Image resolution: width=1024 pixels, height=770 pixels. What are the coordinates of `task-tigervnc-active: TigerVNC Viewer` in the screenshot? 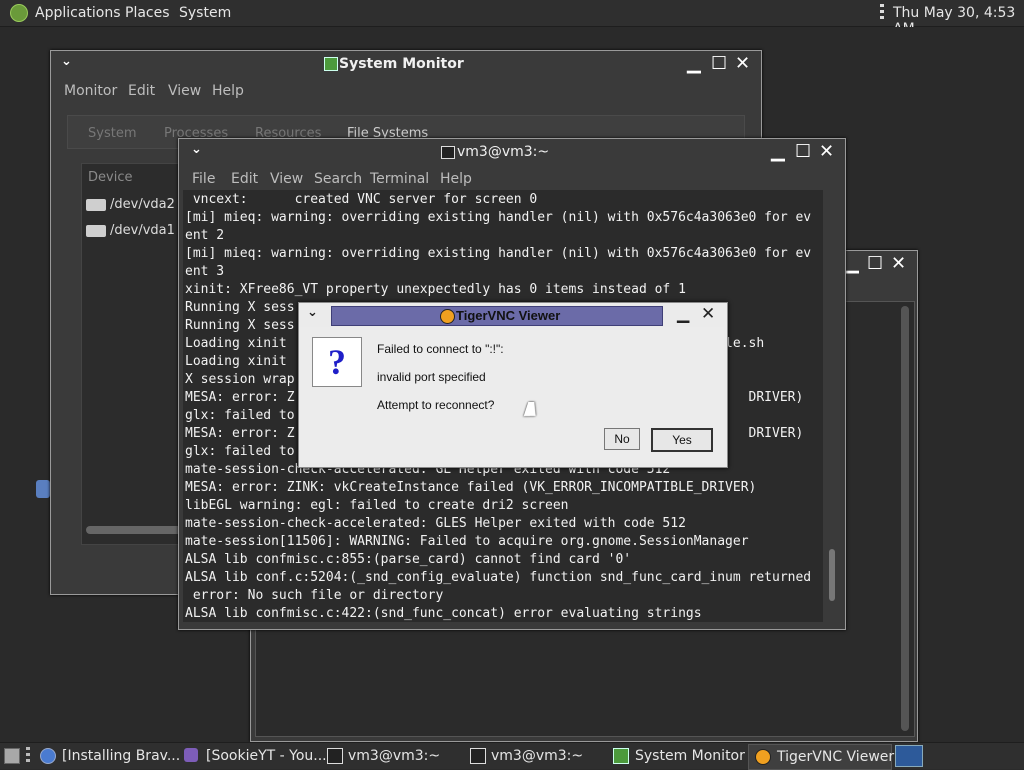 It's located at (821, 757).